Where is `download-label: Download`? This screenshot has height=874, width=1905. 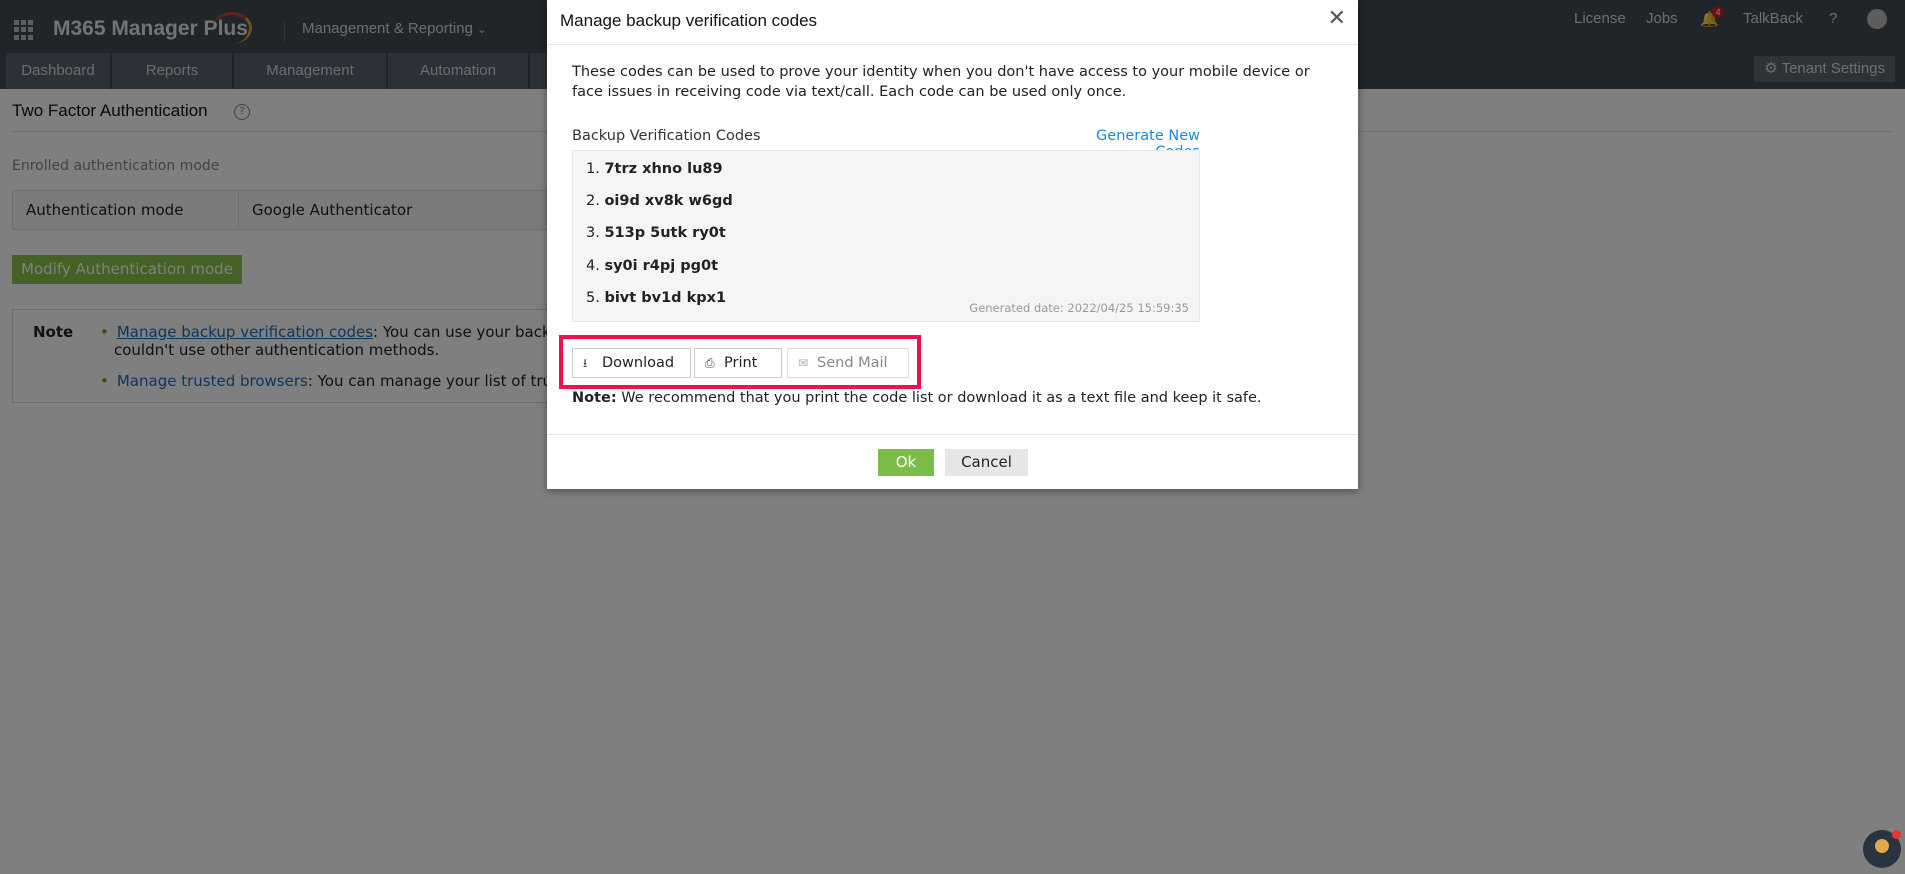
download-label: Download is located at coordinates (638, 363).